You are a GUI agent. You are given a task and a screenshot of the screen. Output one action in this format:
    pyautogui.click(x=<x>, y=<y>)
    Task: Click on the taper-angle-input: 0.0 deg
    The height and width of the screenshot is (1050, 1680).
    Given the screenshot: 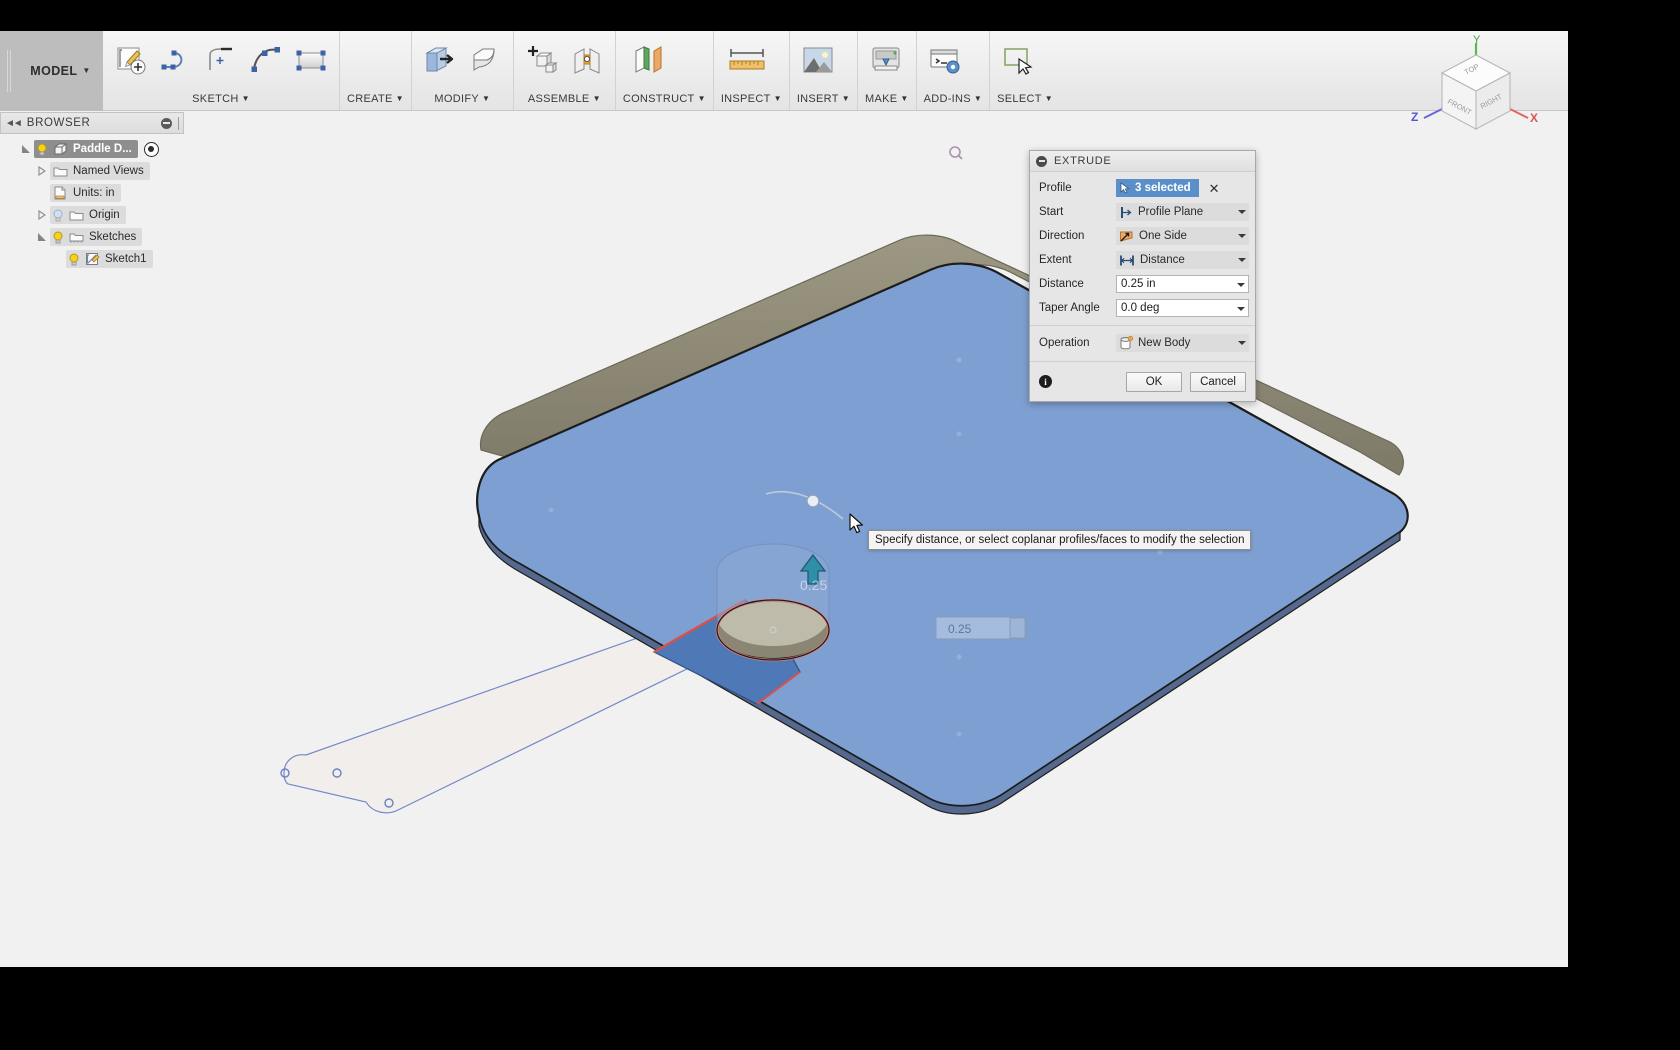 What is the action you would take?
    pyautogui.click(x=1182, y=308)
    